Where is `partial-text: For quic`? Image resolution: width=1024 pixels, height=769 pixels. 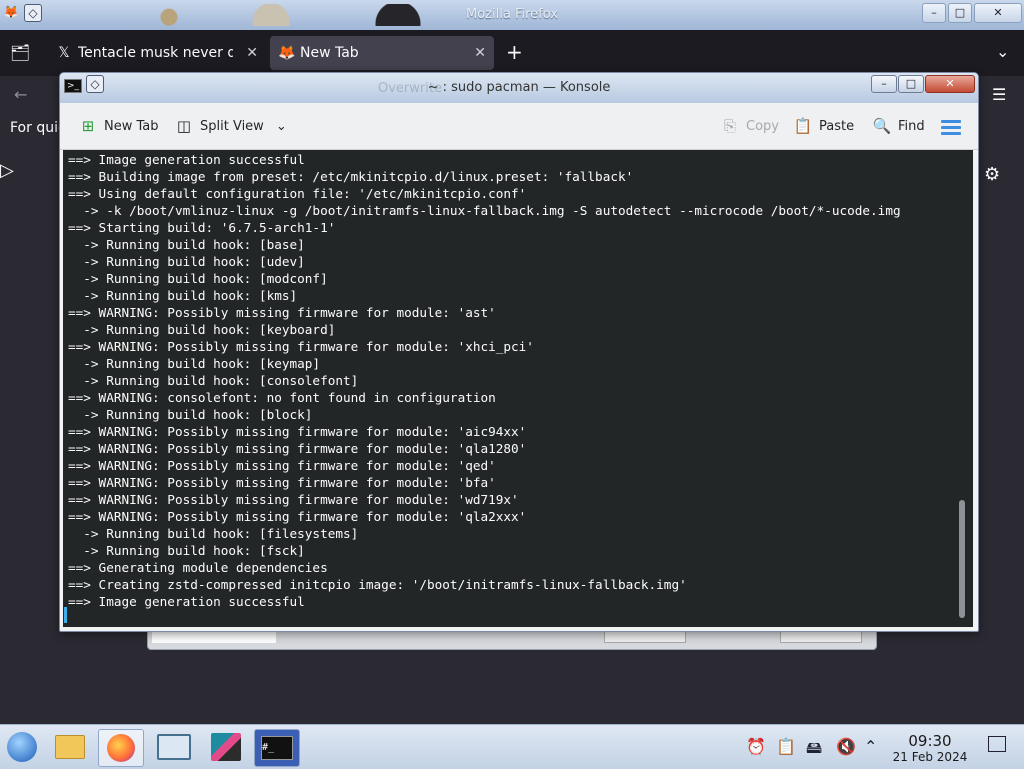
partial-text: For quic is located at coordinates (38, 128).